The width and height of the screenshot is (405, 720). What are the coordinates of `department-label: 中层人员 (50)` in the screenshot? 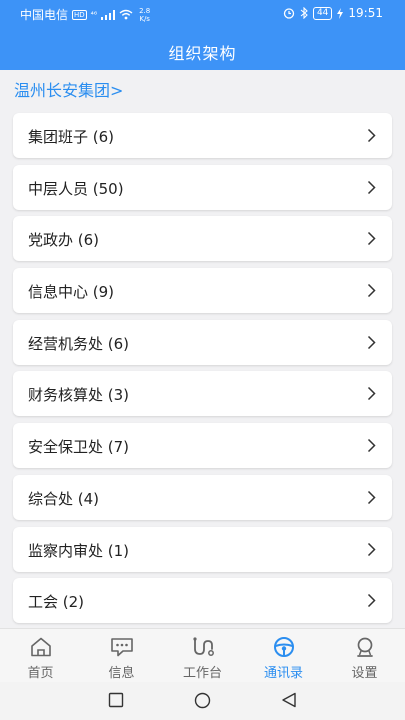 It's located at (76, 188).